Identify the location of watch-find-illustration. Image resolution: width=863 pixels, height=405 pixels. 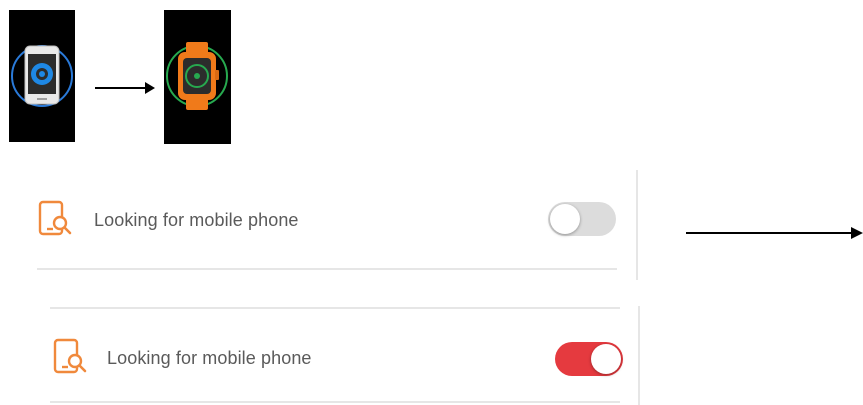
(197, 77).